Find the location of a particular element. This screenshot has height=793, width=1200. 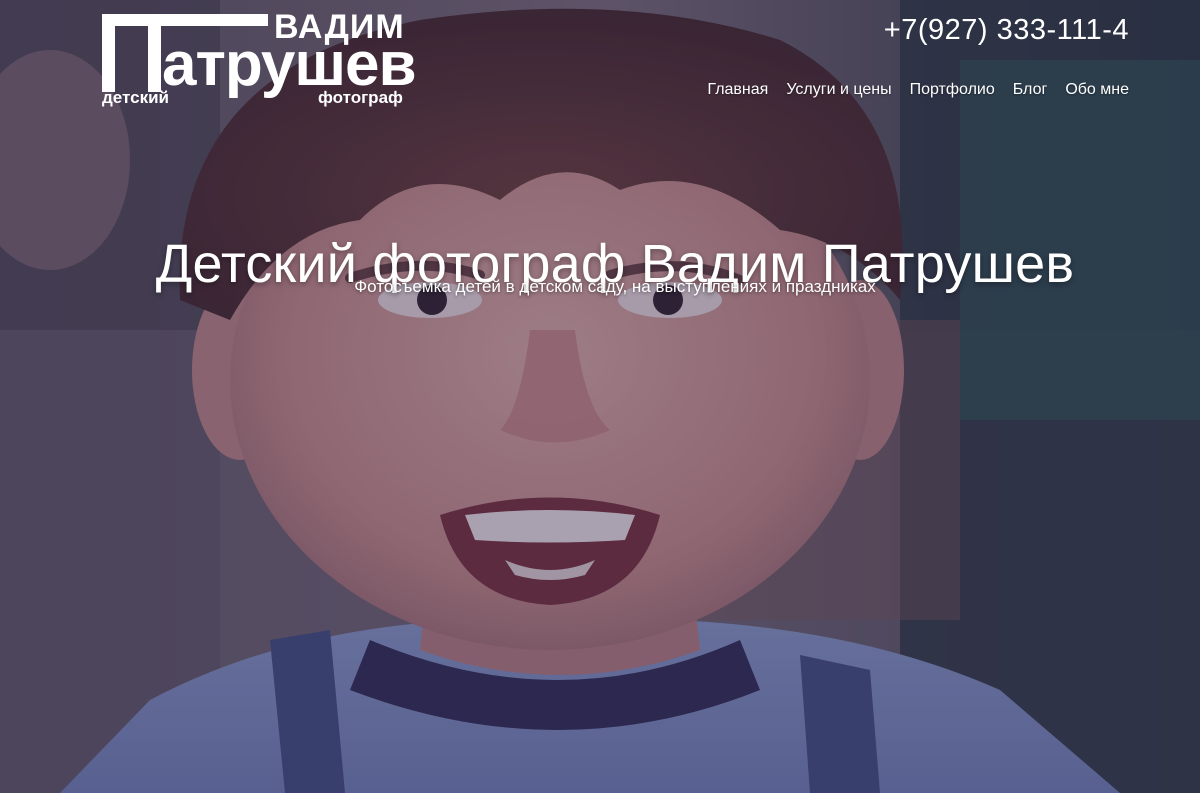

logo-subtitle-left: детский is located at coordinates (135, 97).